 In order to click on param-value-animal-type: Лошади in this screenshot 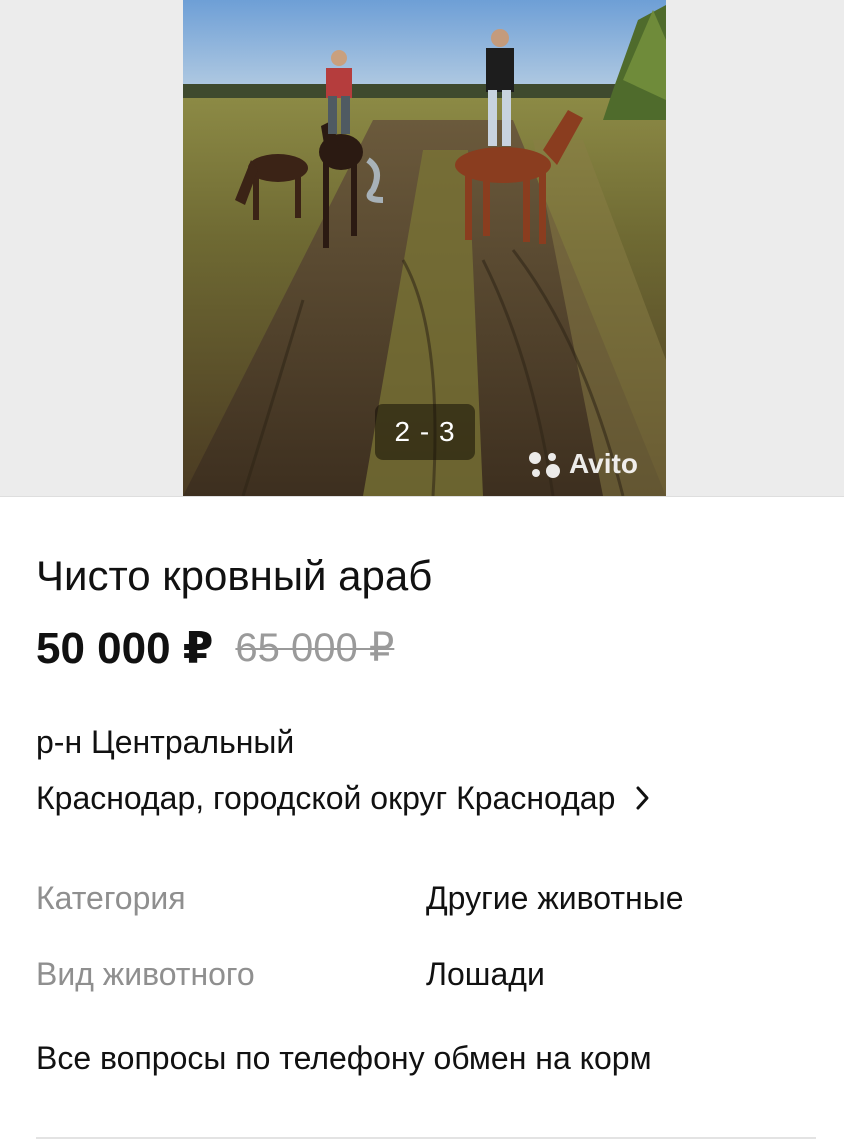, I will do `click(485, 974)`.